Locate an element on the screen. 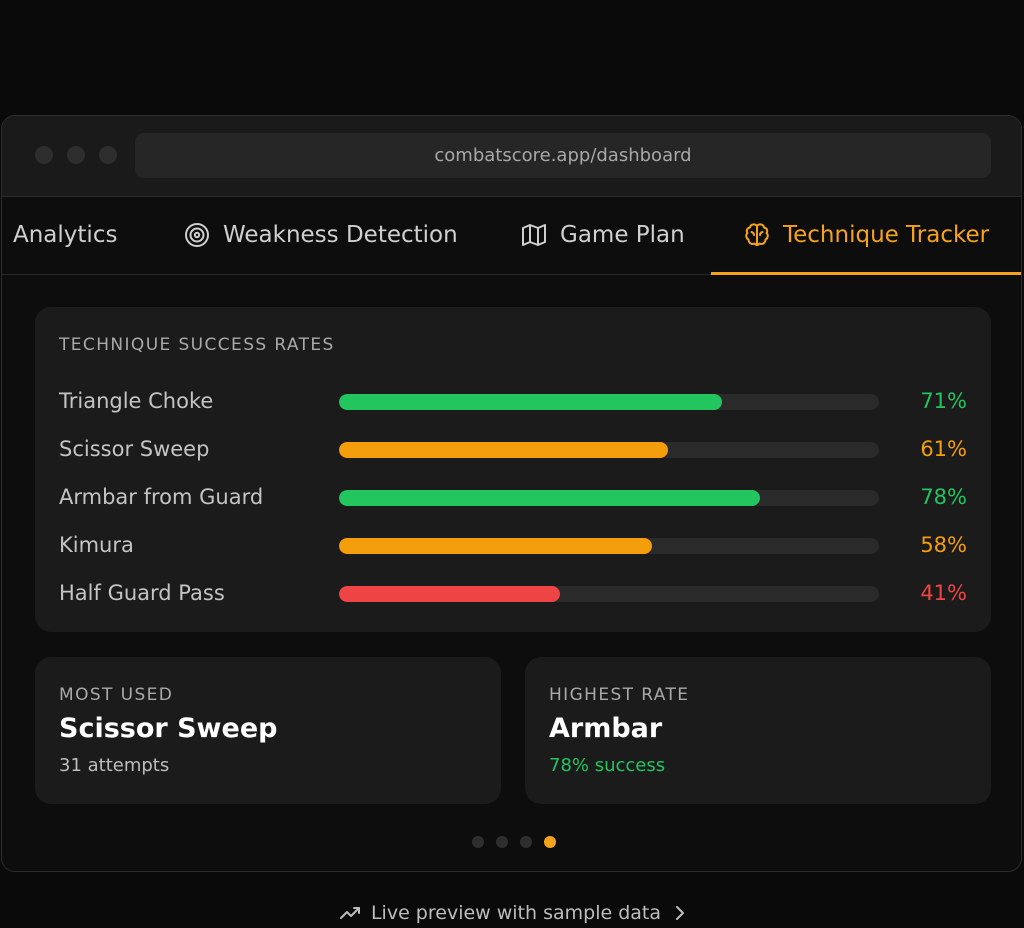 The height and width of the screenshot is (928, 1024). window-control-maximize is located at coordinates (108, 155).